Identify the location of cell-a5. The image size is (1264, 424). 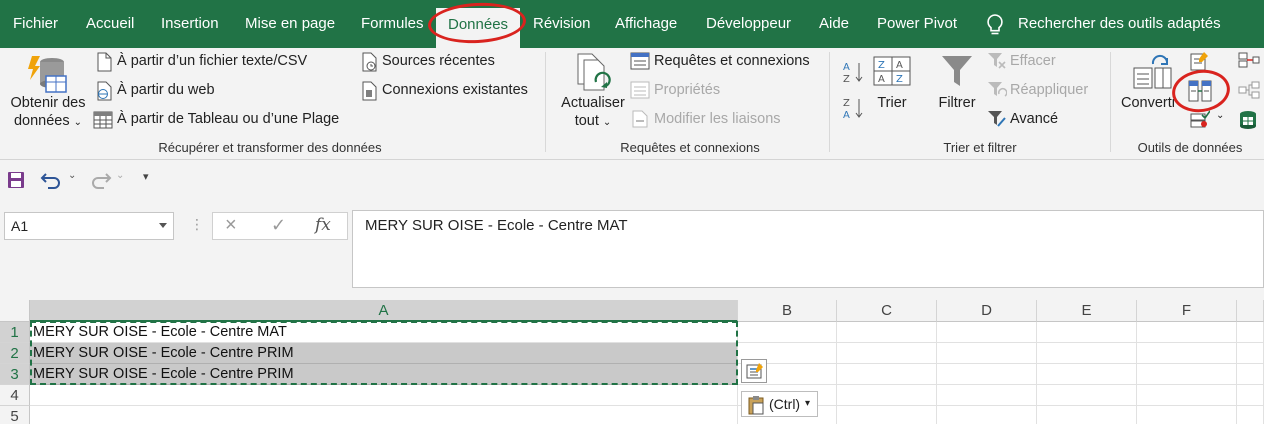
(384, 415).